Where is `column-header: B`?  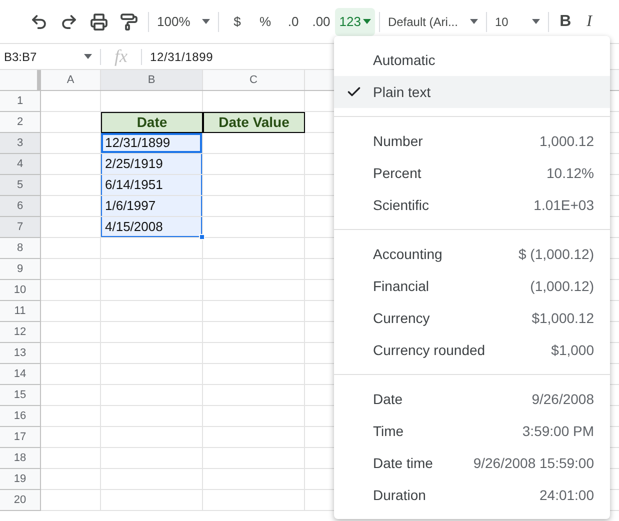 column-header: B is located at coordinates (152, 80).